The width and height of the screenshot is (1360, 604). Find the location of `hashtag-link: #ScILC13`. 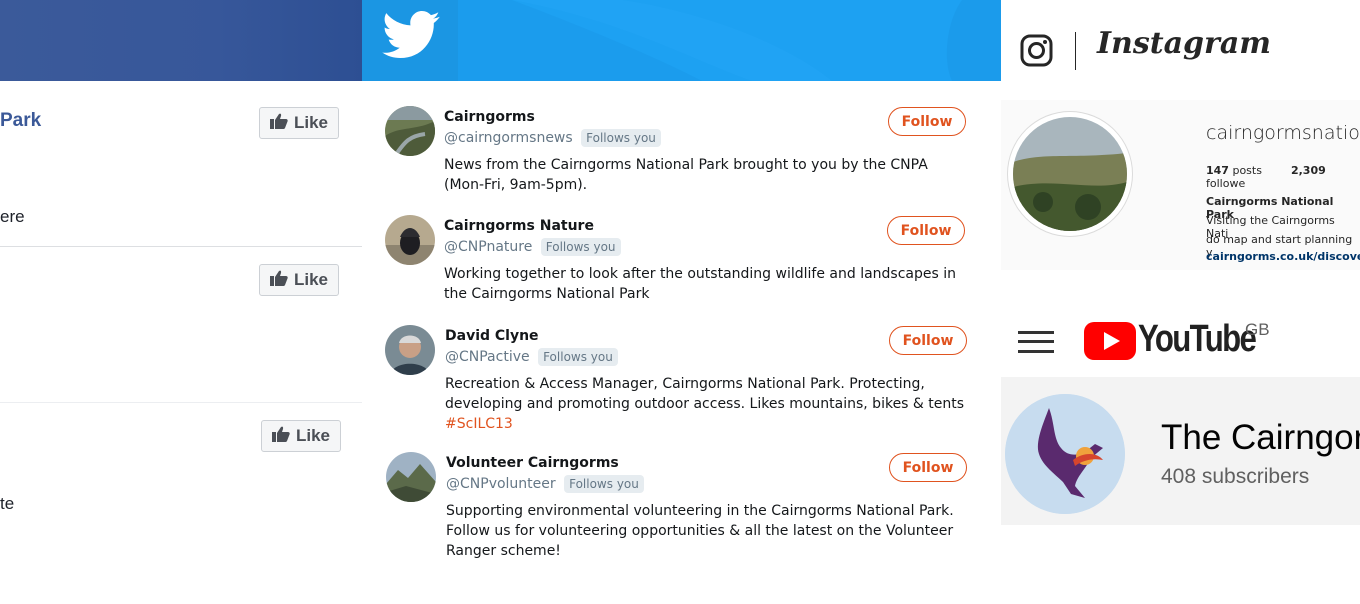

hashtag-link: #ScILC13 is located at coordinates (479, 424).